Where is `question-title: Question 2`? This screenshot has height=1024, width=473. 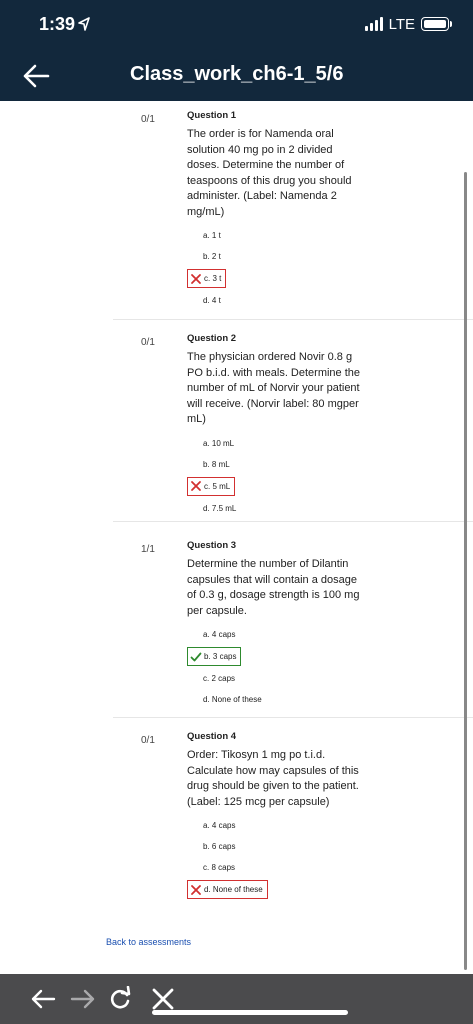 question-title: Question 2 is located at coordinates (212, 338).